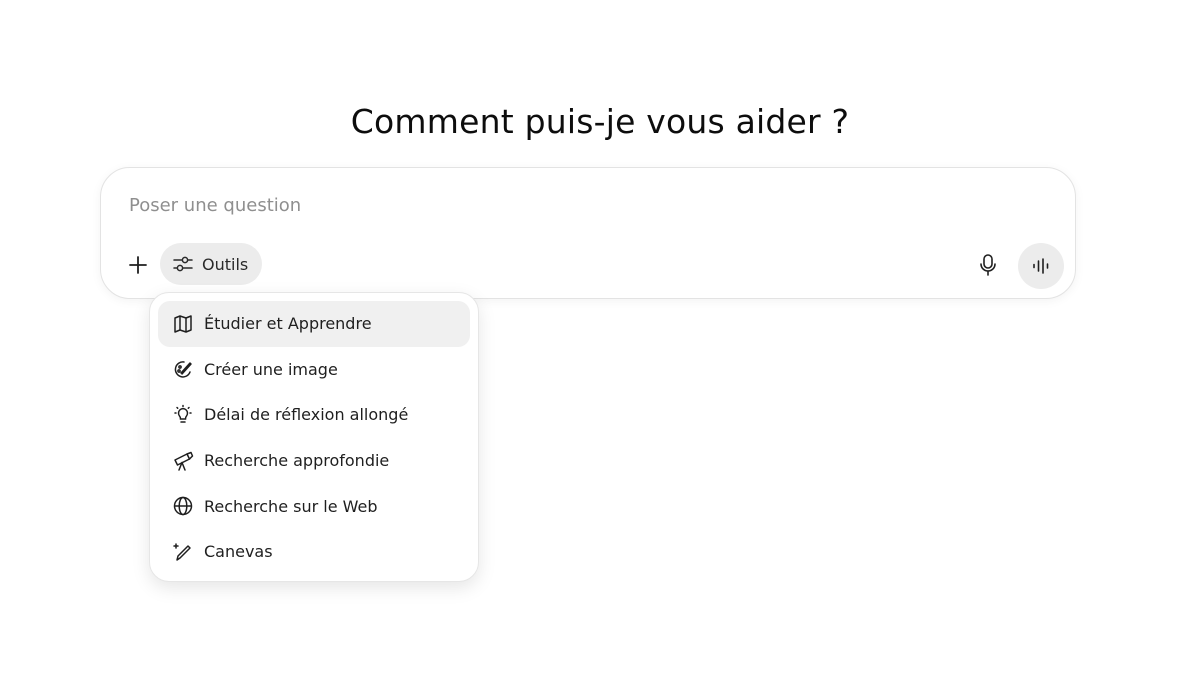  I want to click on menu-item-label: Délai de réflexion allongé, so click(306, 415).